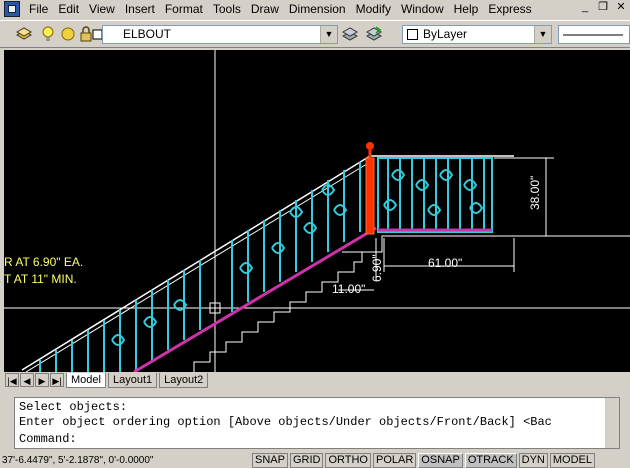  I want to click on otrack-toggle: OTRACK, so click(490, 460).